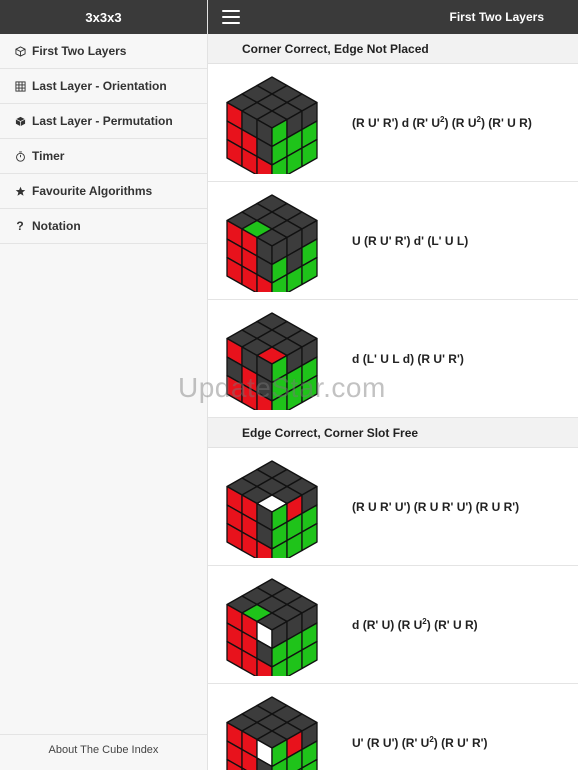 The height and width of the screenshot is (770, 578). What do you see at coordinates (103, 226) in the screenshot?
I see `sidebar-item-notation: ? Notation` at bounding box center [103, 226].